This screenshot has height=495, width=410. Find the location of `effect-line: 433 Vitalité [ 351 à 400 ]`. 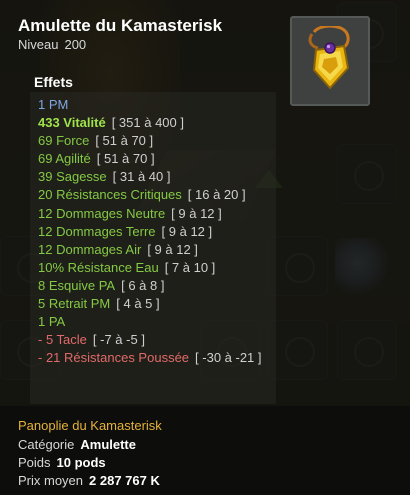

effect-line: 433 Vitalité [ 351 à 400 ] is located at coordinates (158, 123).